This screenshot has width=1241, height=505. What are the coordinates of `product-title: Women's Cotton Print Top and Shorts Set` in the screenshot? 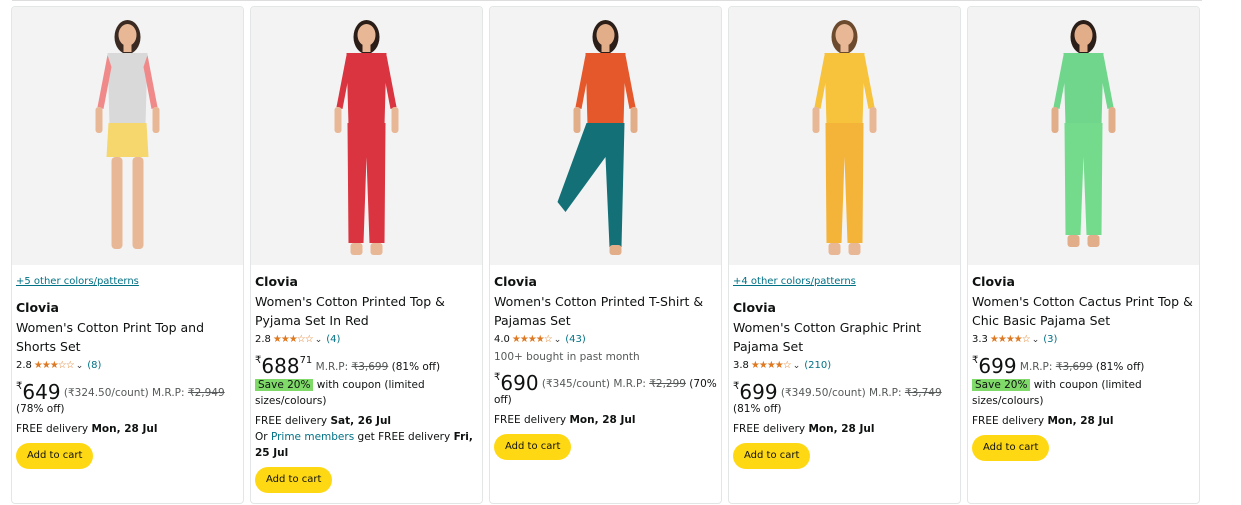 It's located at (127, 337).